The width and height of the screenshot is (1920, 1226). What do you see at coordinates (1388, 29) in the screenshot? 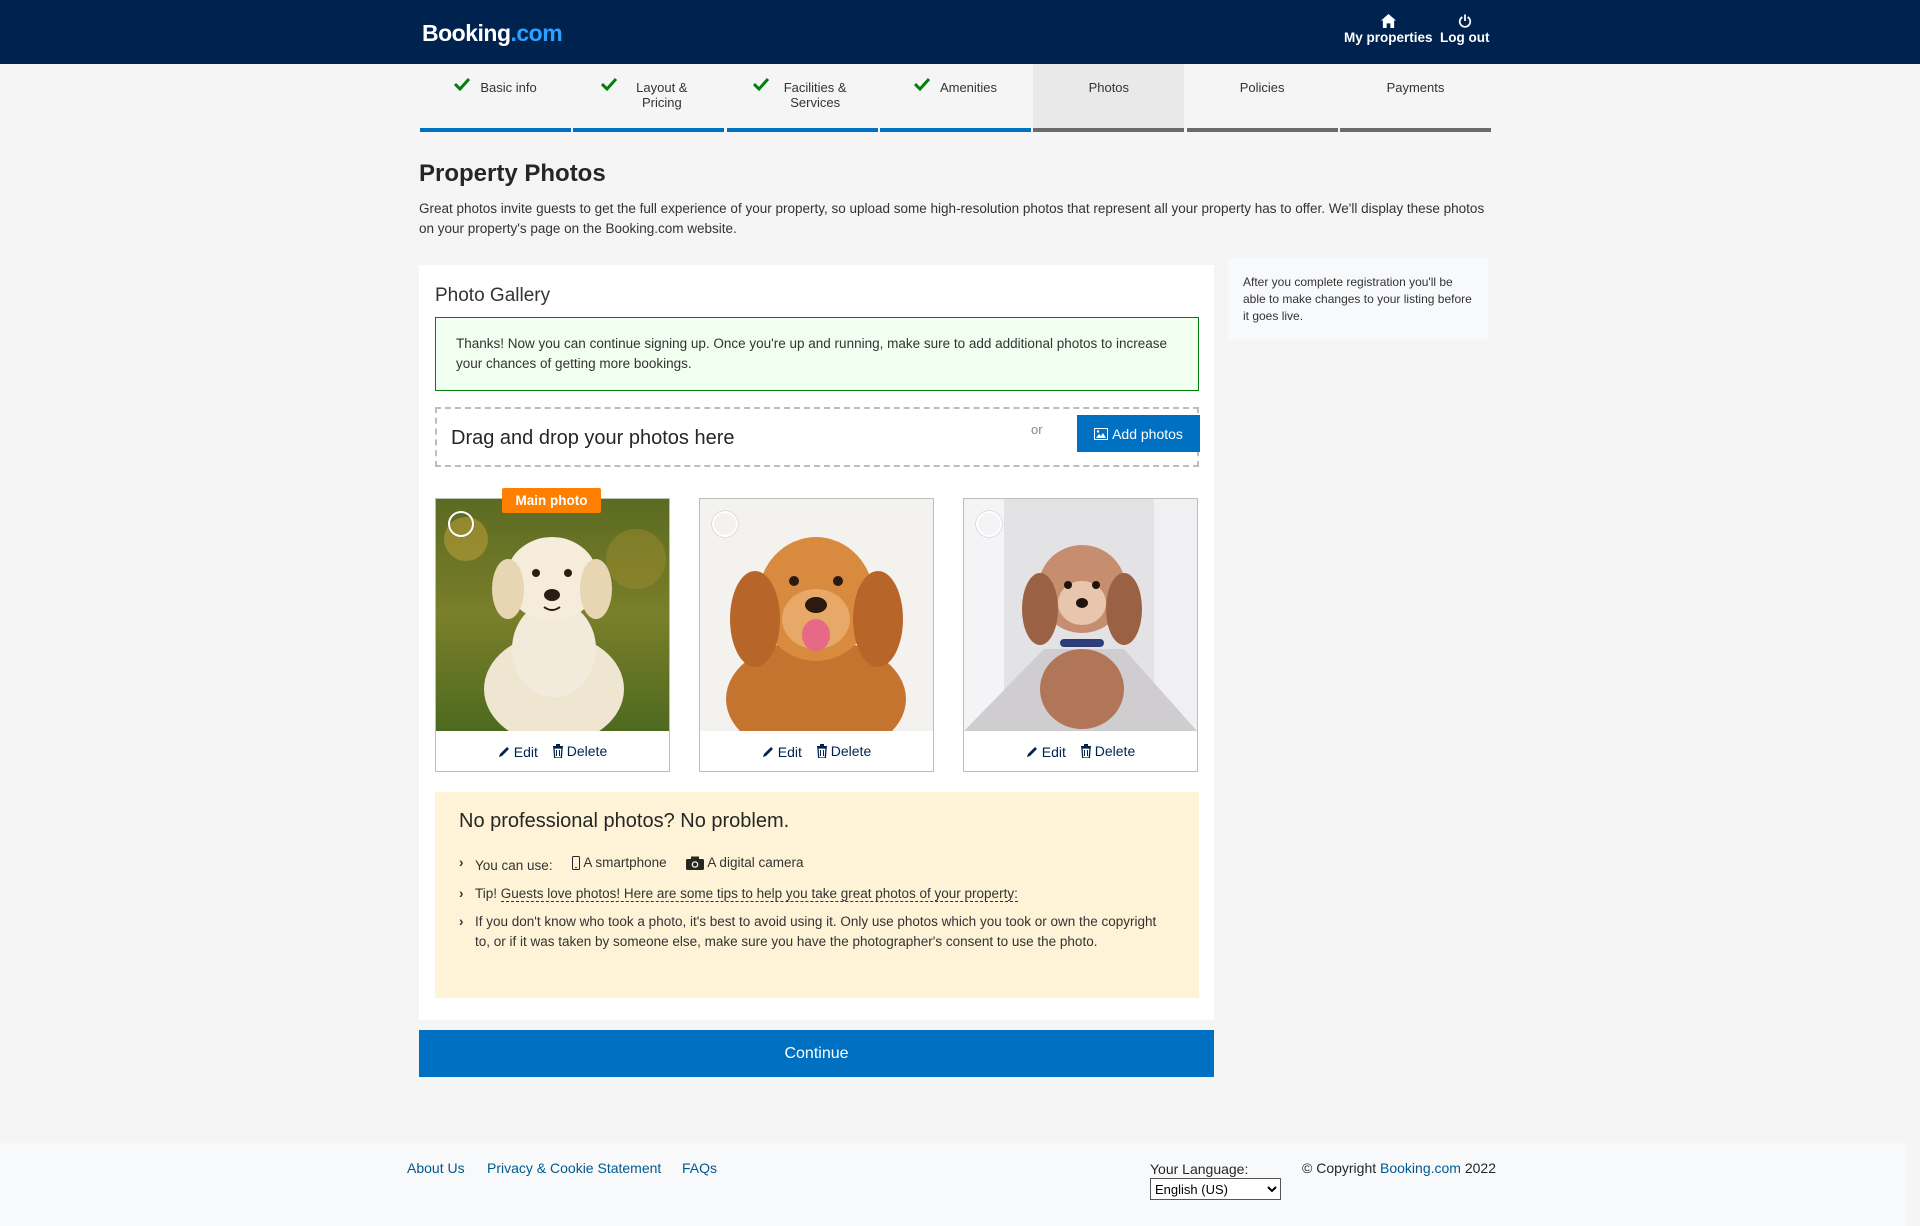
I see `my-properties-button: My properties` at bounding box center [1388, 29].